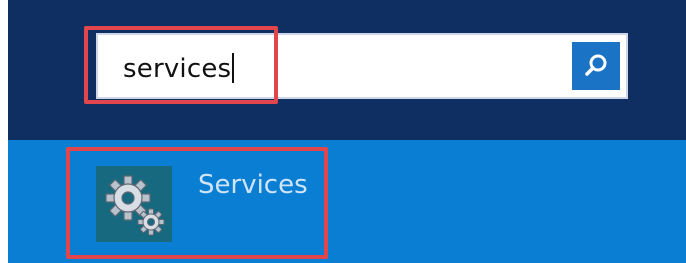 Image resolution: width=686 pixels, height=263 pixels. I want to click on search-highlight-box, so click(181, 65).